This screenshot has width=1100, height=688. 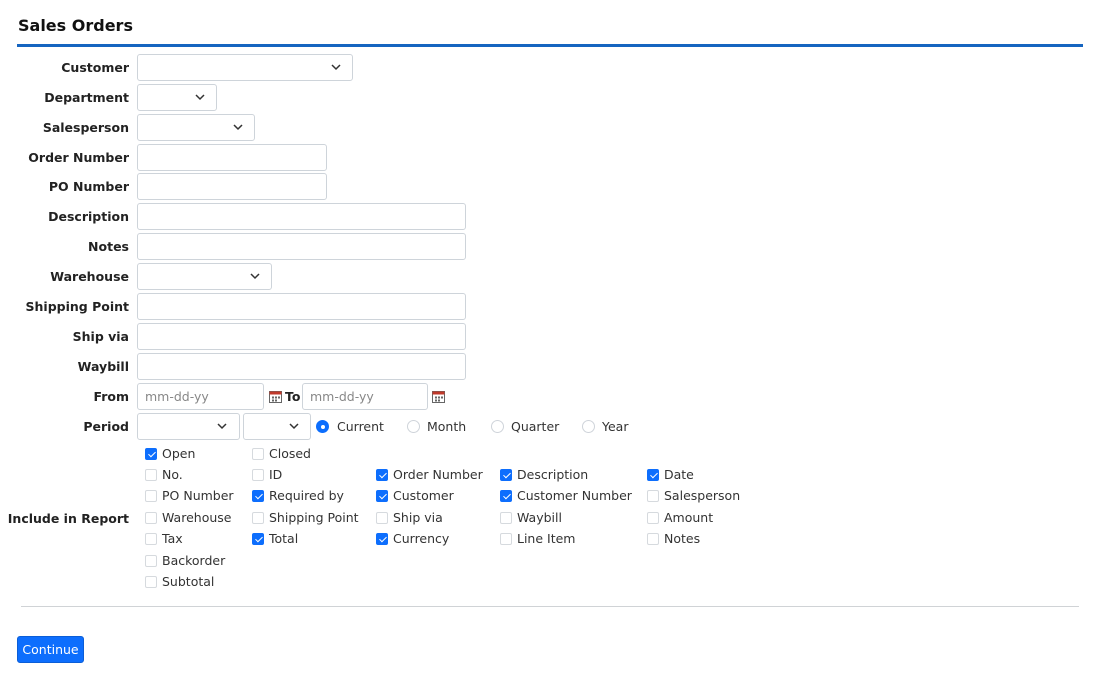 I want to click on include-description-checkbox, so click(x=506, y=475).